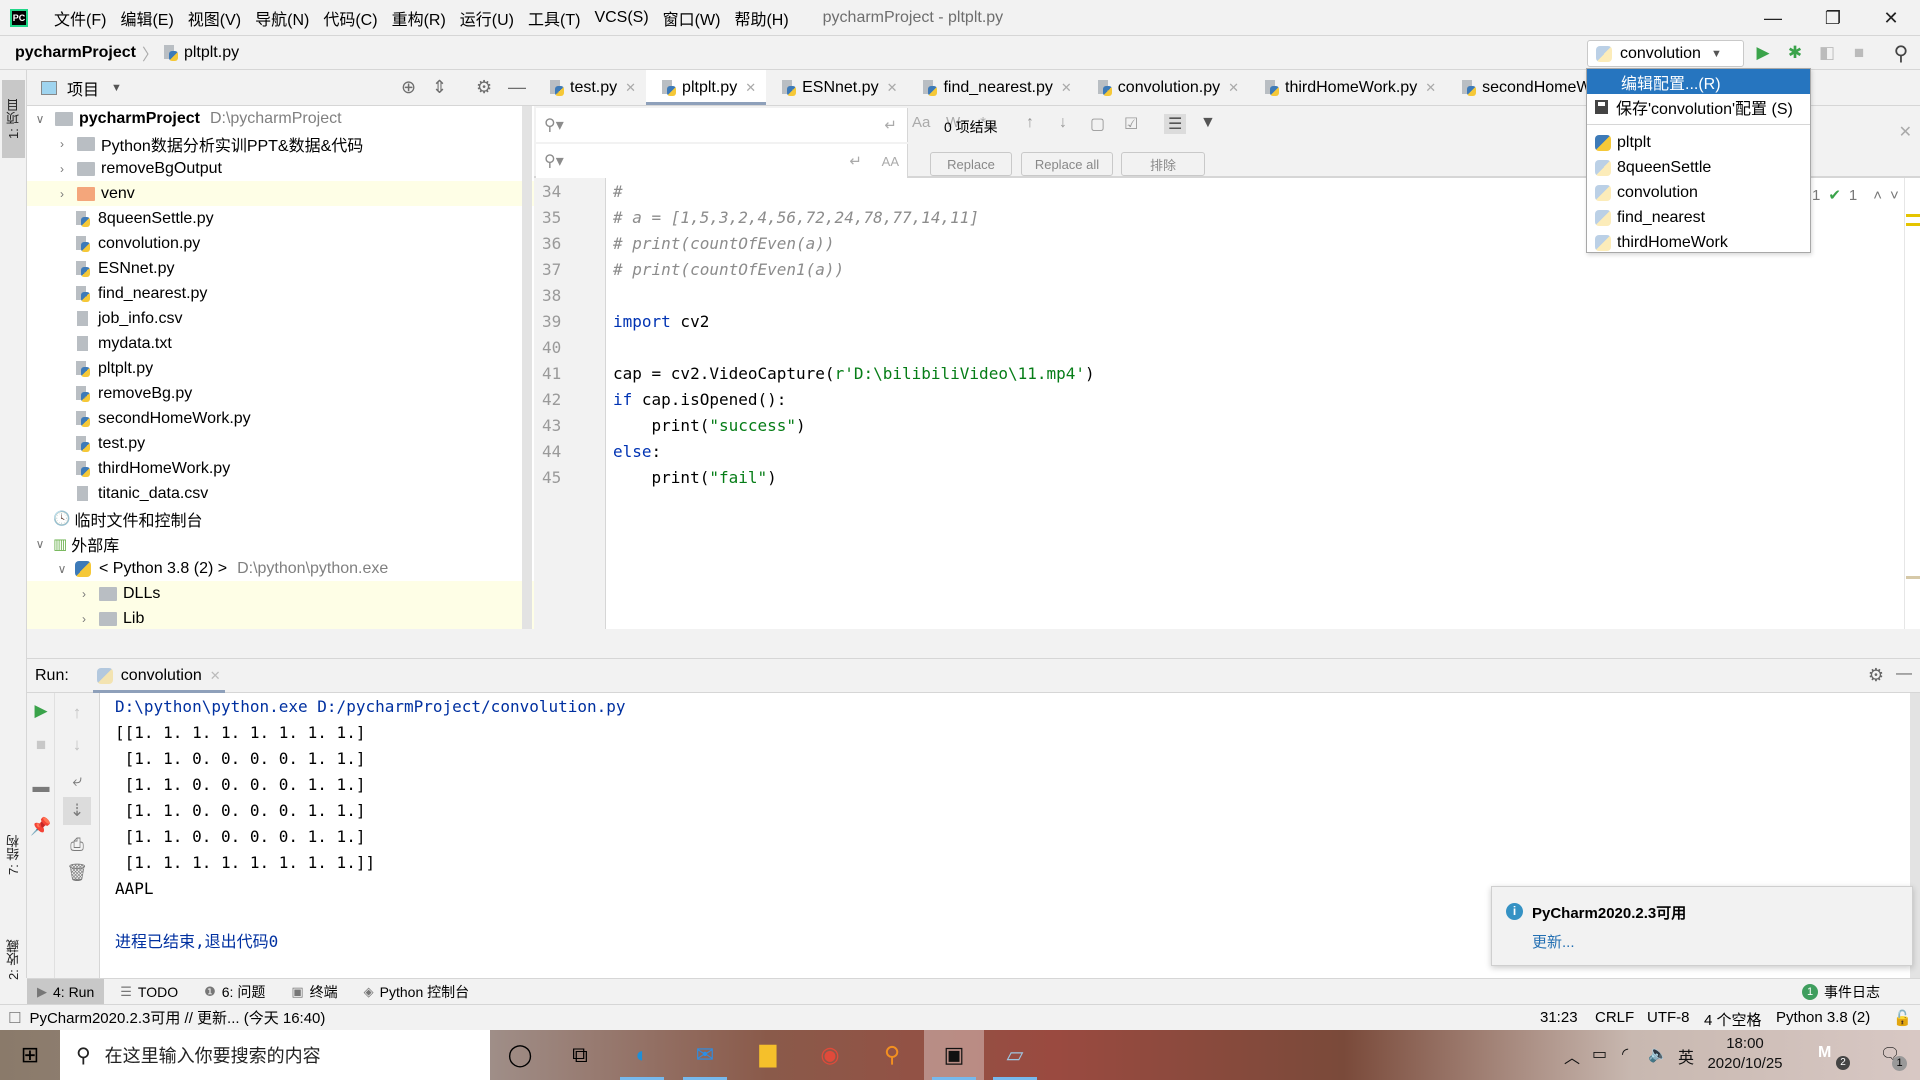 This screenshot has width=1920, height=1080. I want to click on notepad-icon: ▱, so click(1015, 1055).